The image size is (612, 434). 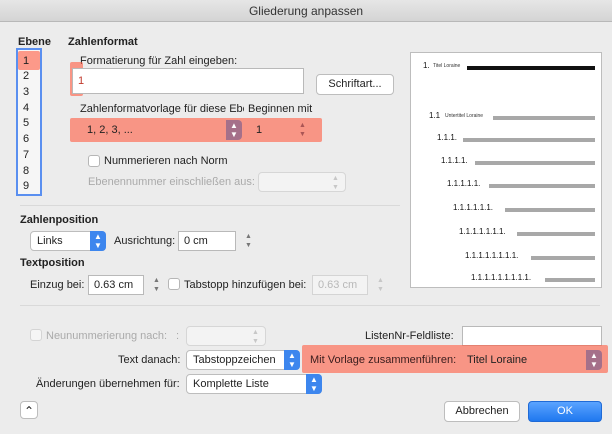 I want to click on follow-number-popup: Tabstoppzeichen ▲ ▼, so click(x=243, y=360).